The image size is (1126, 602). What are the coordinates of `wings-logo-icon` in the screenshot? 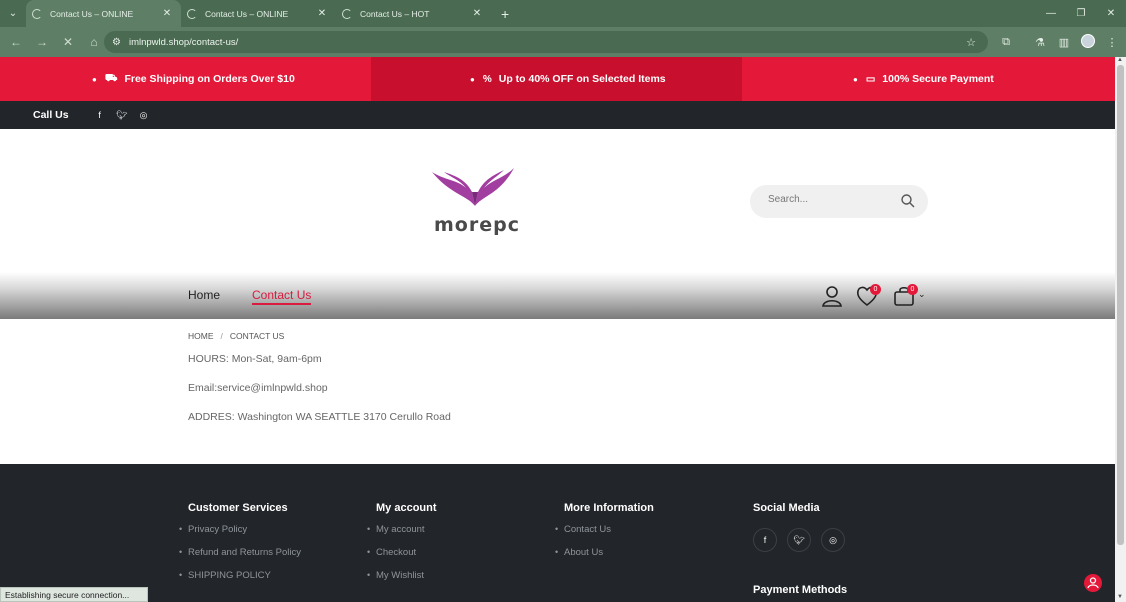 It's located at (473, 187).